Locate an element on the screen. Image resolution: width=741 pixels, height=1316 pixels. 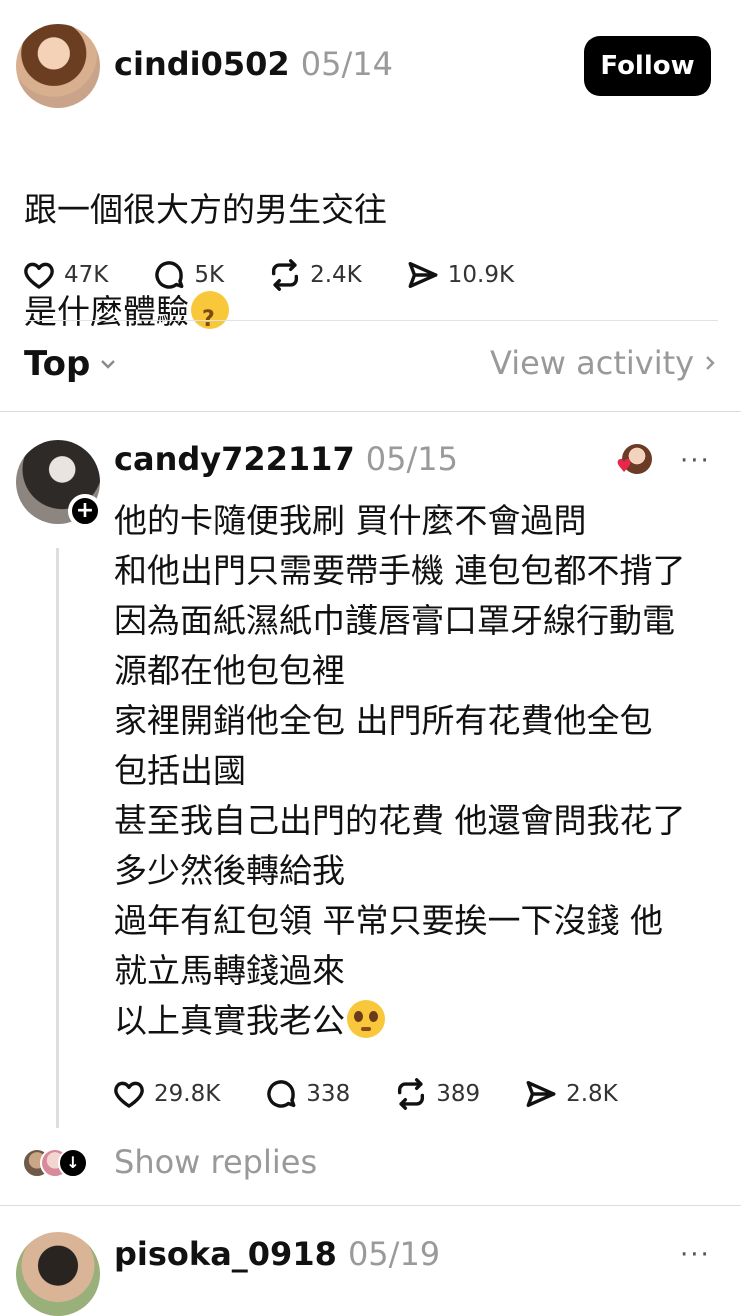
like-count: 47K is located at coordinates (86, 275).